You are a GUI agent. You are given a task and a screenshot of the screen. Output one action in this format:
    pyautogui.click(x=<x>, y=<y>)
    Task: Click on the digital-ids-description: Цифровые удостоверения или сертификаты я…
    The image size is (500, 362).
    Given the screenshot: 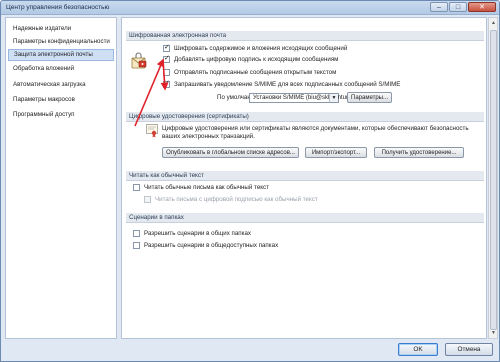 What is the action you would take?
    pyautogui.click(x=322, y=132)
    